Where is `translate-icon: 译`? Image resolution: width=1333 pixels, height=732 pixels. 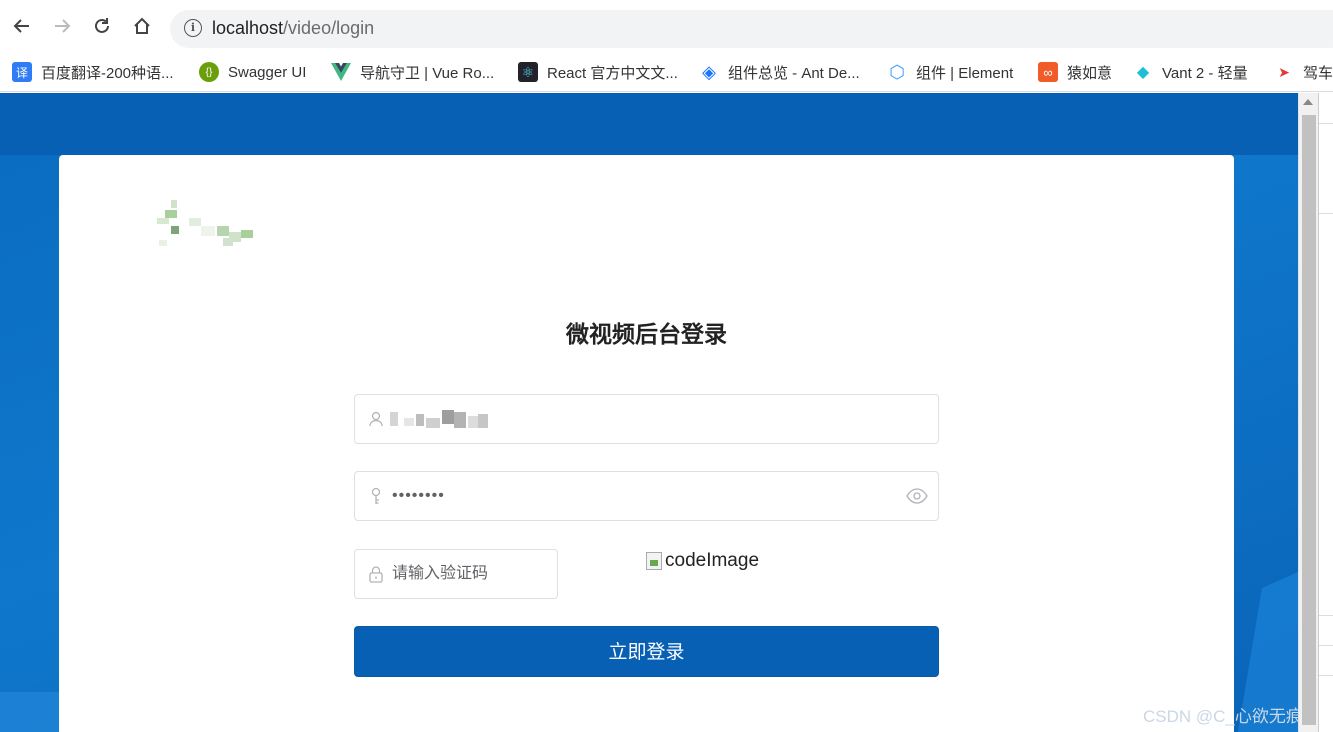
translate-icon: 译 is located at coordinates (22, 72).